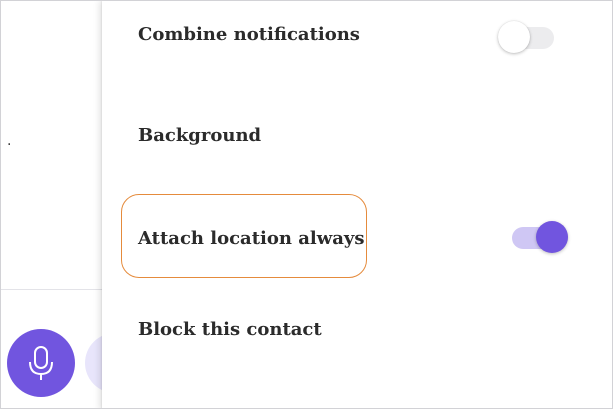 The height and width of the screenshot is (409, 613). Describe the element at coordinates (9, 141) in the screenshot. I see `chat-text-fragment: .` at that location.